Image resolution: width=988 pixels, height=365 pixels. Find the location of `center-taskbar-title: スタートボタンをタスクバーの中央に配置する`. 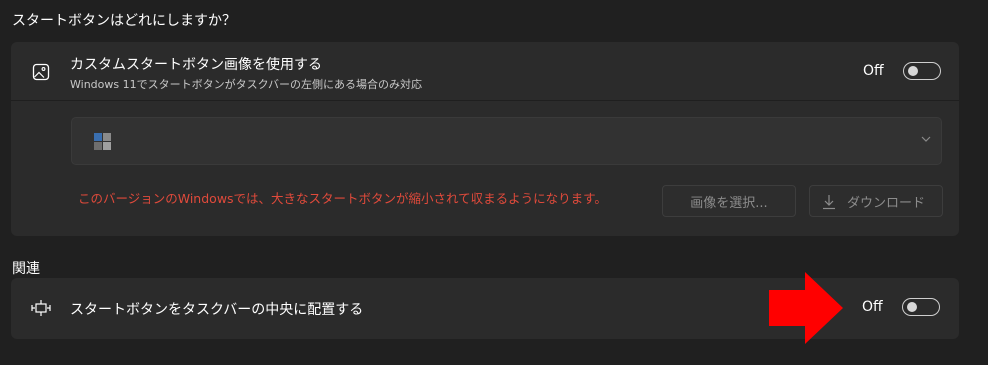

center-taskbar-title: スタートボタンをタスクバーの中央に配置する is located at coordinates (217, 310).